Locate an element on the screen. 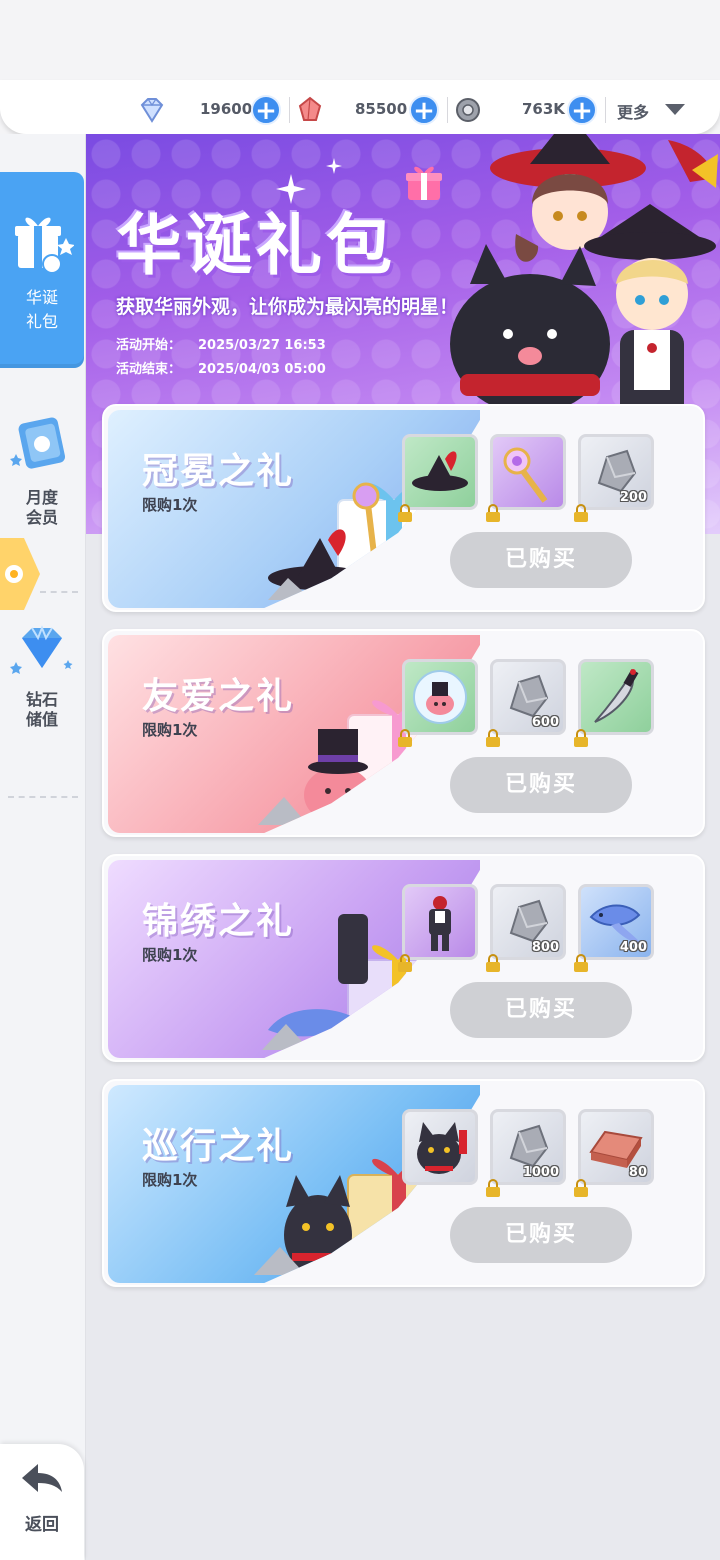 The width and height of the screenshot is (720, 1560). item-quantity: 80 is located at coordinates (637, 1172).